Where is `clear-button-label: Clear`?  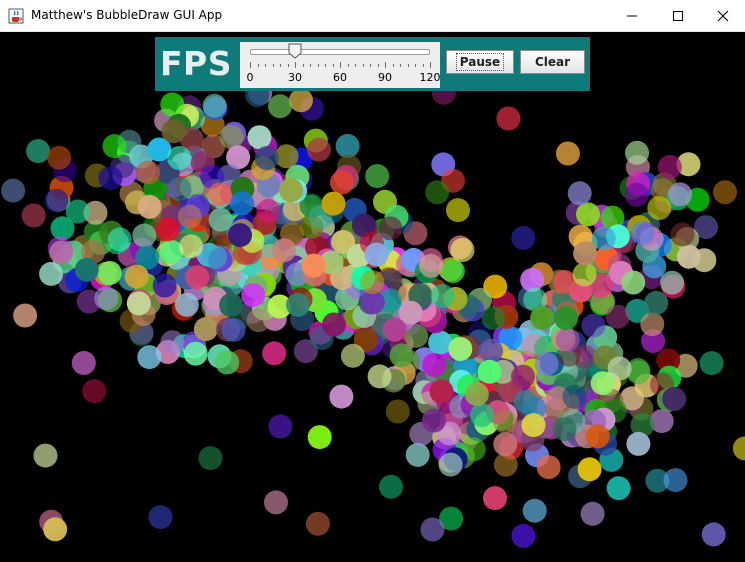 clear-button-label: Clear is located at coordinates (552, 62).